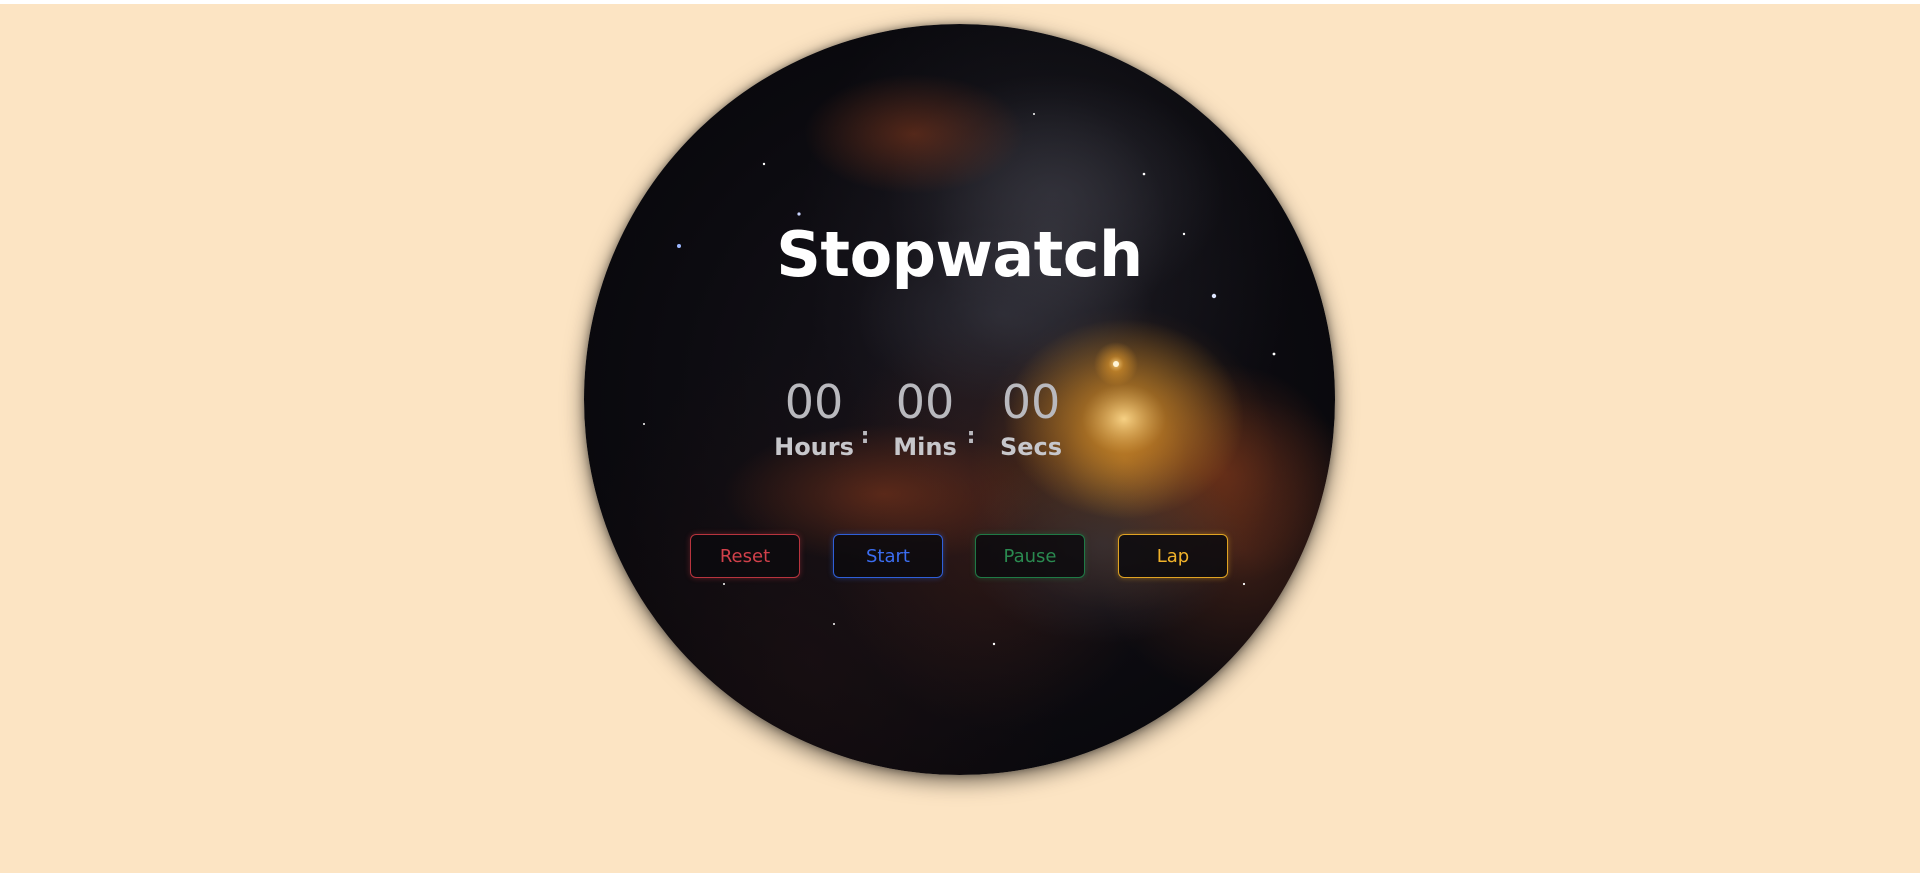 The width and height of the screenshot is (1920, 873). I want to click on seconds-value: 00, so click(1031, 402).